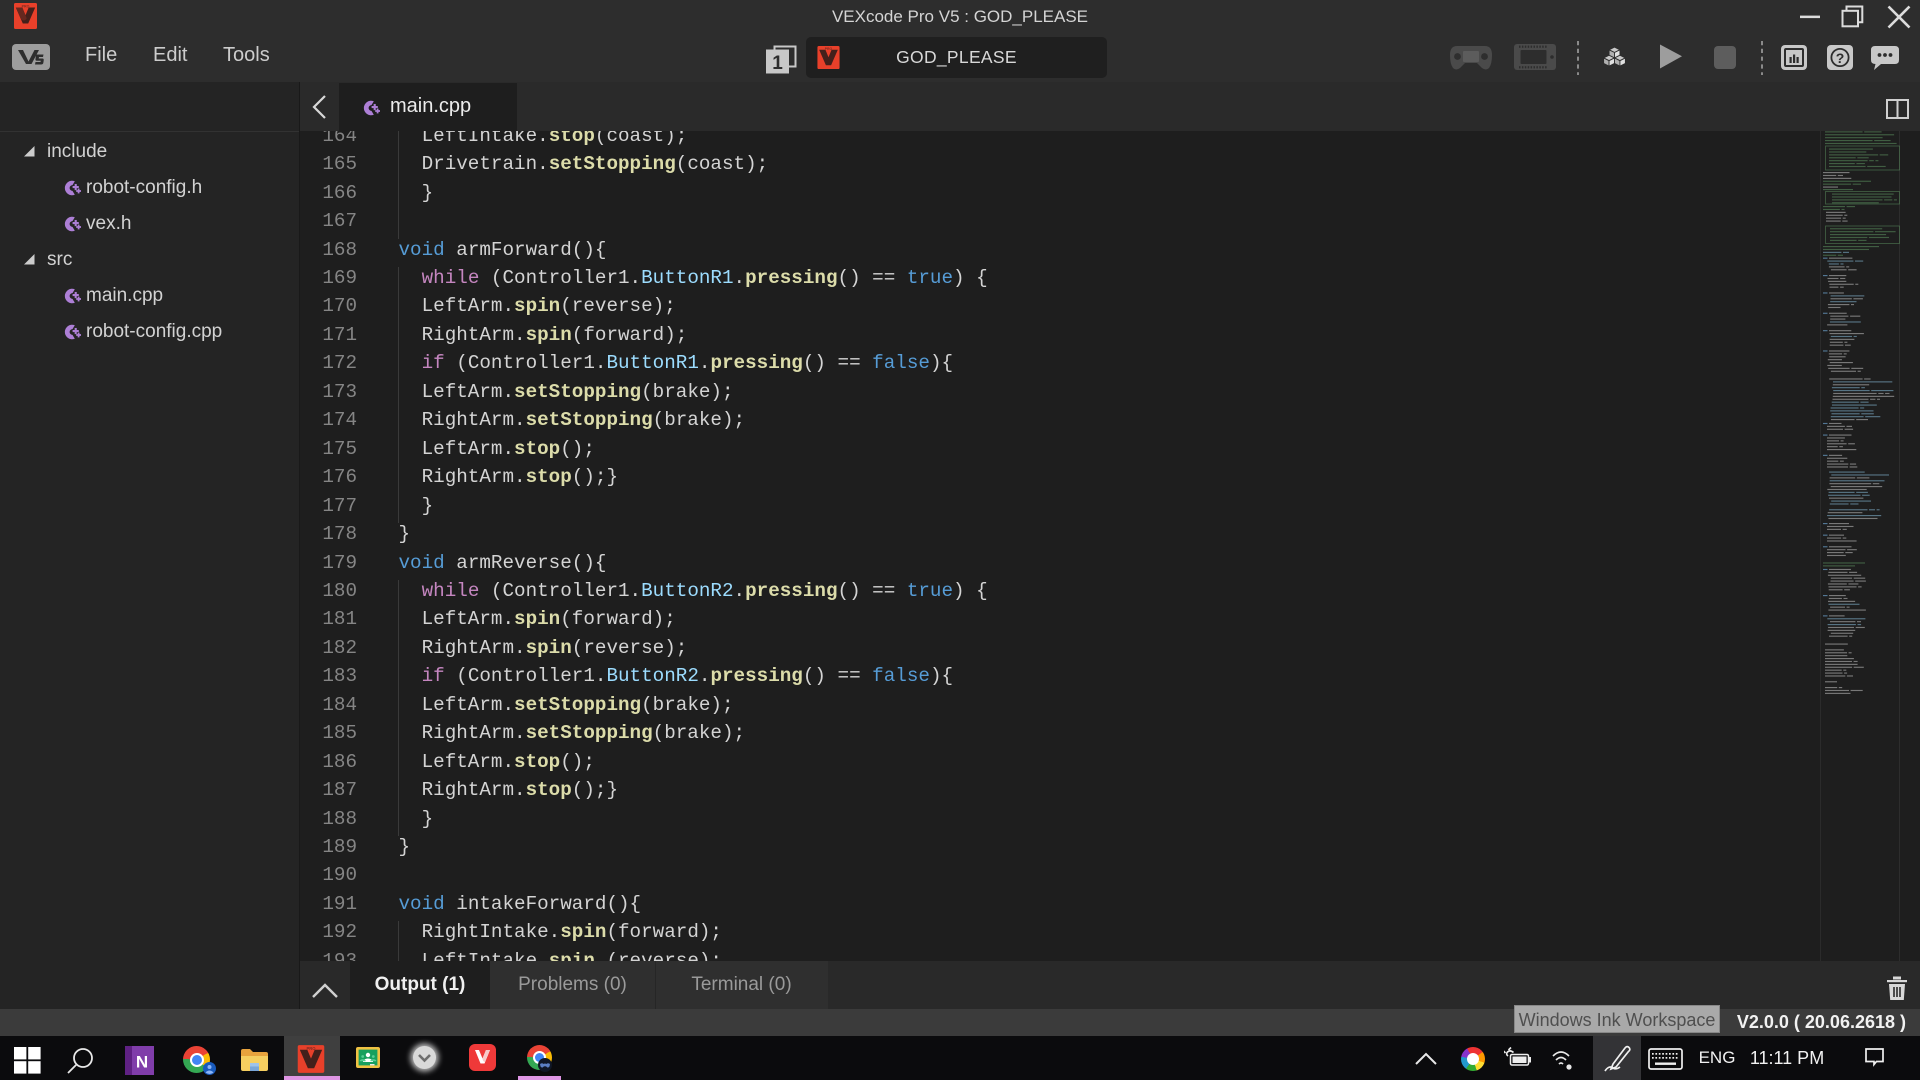 The image size is (1920, 1080). What do you see at coordinates (312, 1048) in the screenshot?
I see `svg-text: PRO` at bounding box center [312, 1048].